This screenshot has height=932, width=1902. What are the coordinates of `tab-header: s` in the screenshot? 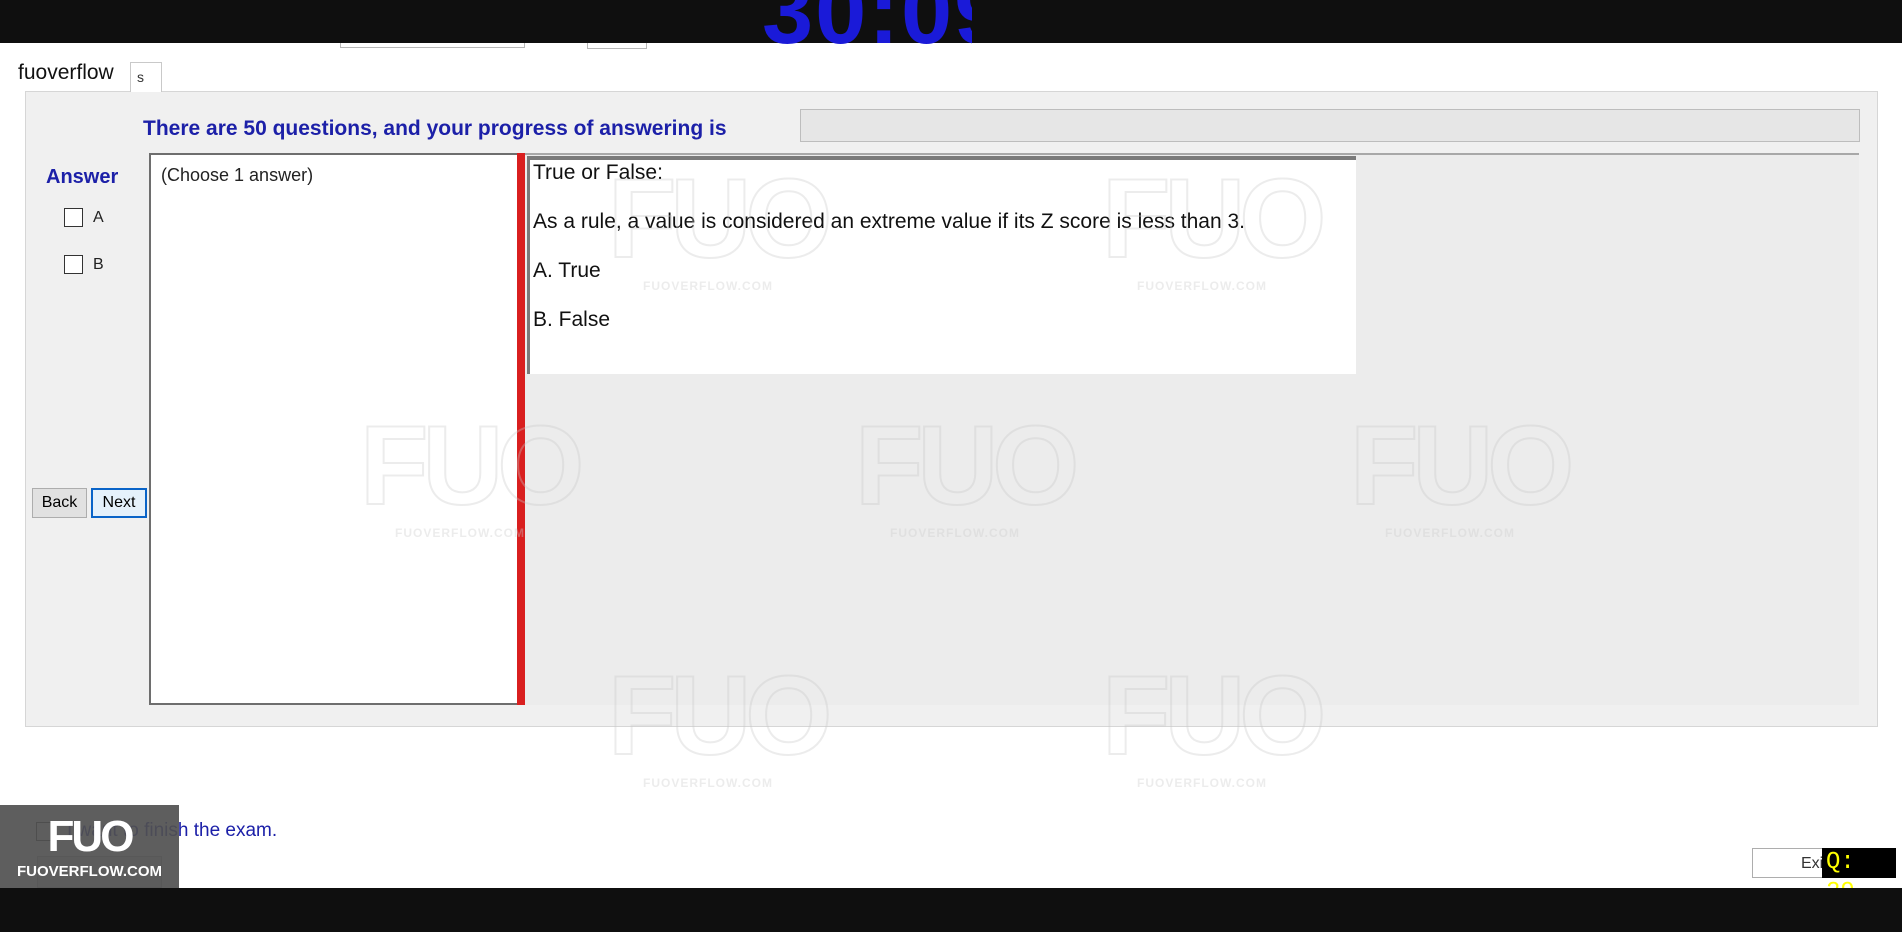 It's located at (146, 77).